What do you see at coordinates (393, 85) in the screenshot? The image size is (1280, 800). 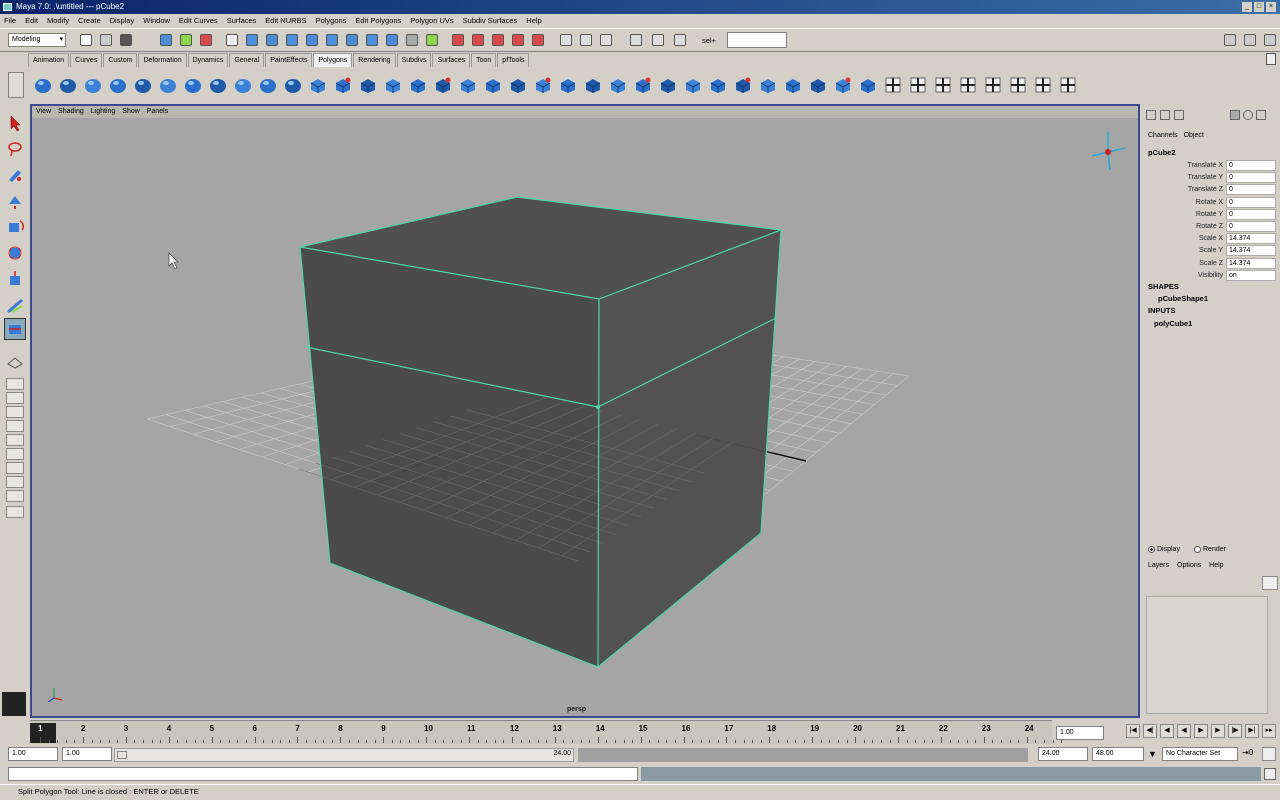 I see `boolean-union-icon` at bounding box center [393, 85].